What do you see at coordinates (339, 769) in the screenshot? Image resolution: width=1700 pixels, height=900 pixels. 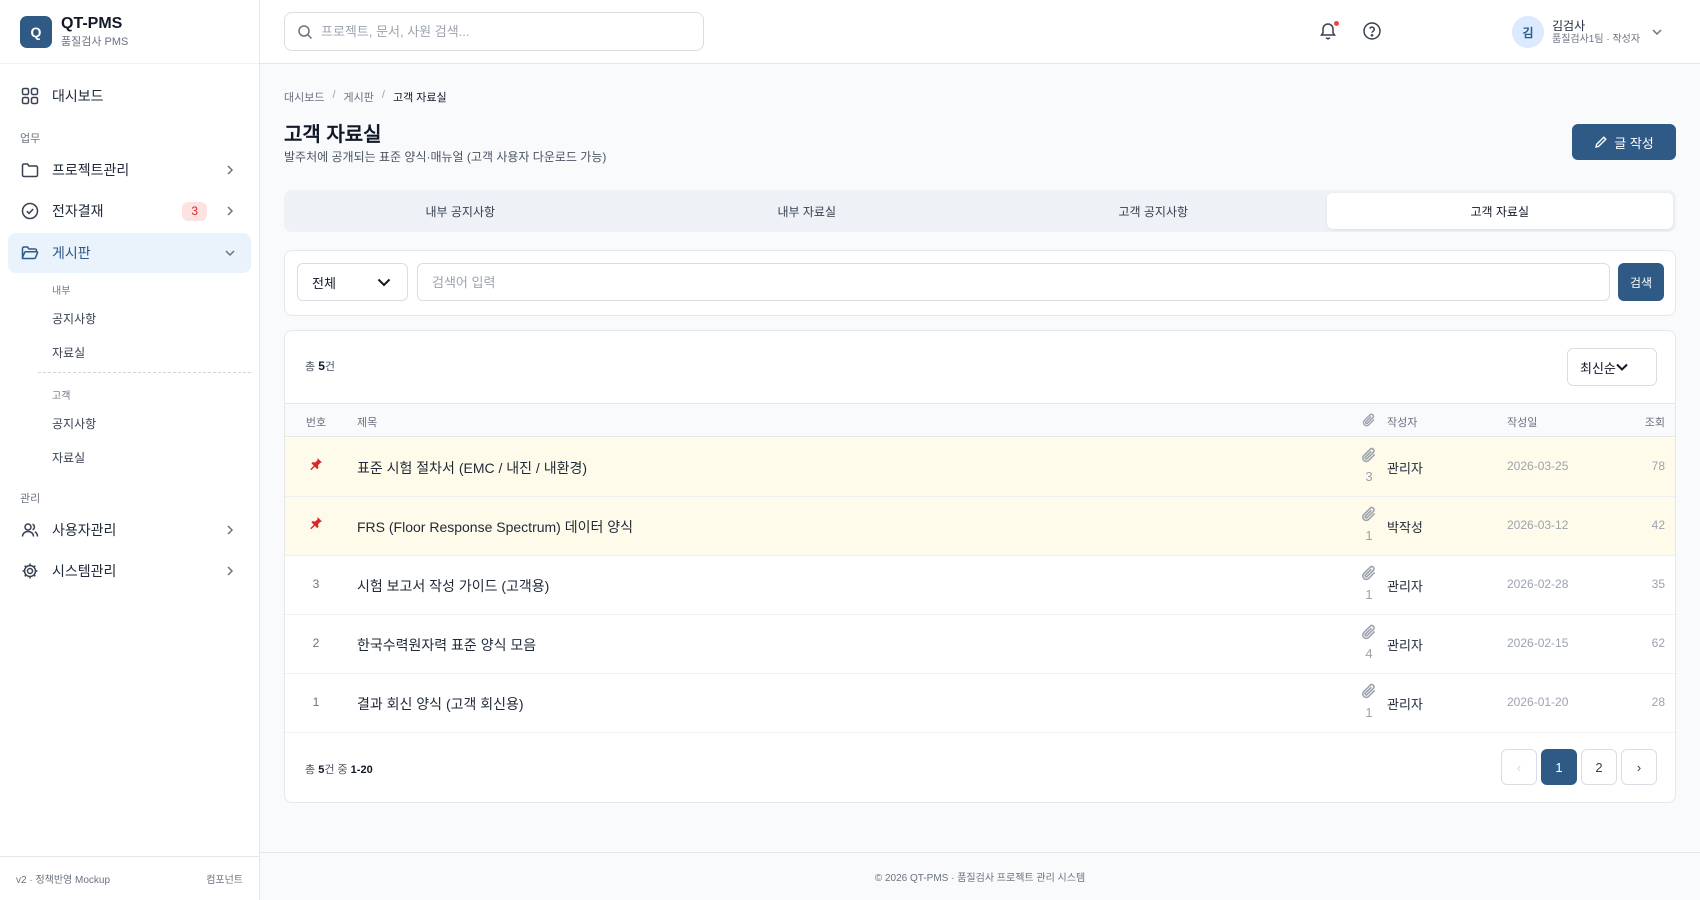 I see `pagination-info: 총 5건 중 1-20` at bounding box center [339, 769].